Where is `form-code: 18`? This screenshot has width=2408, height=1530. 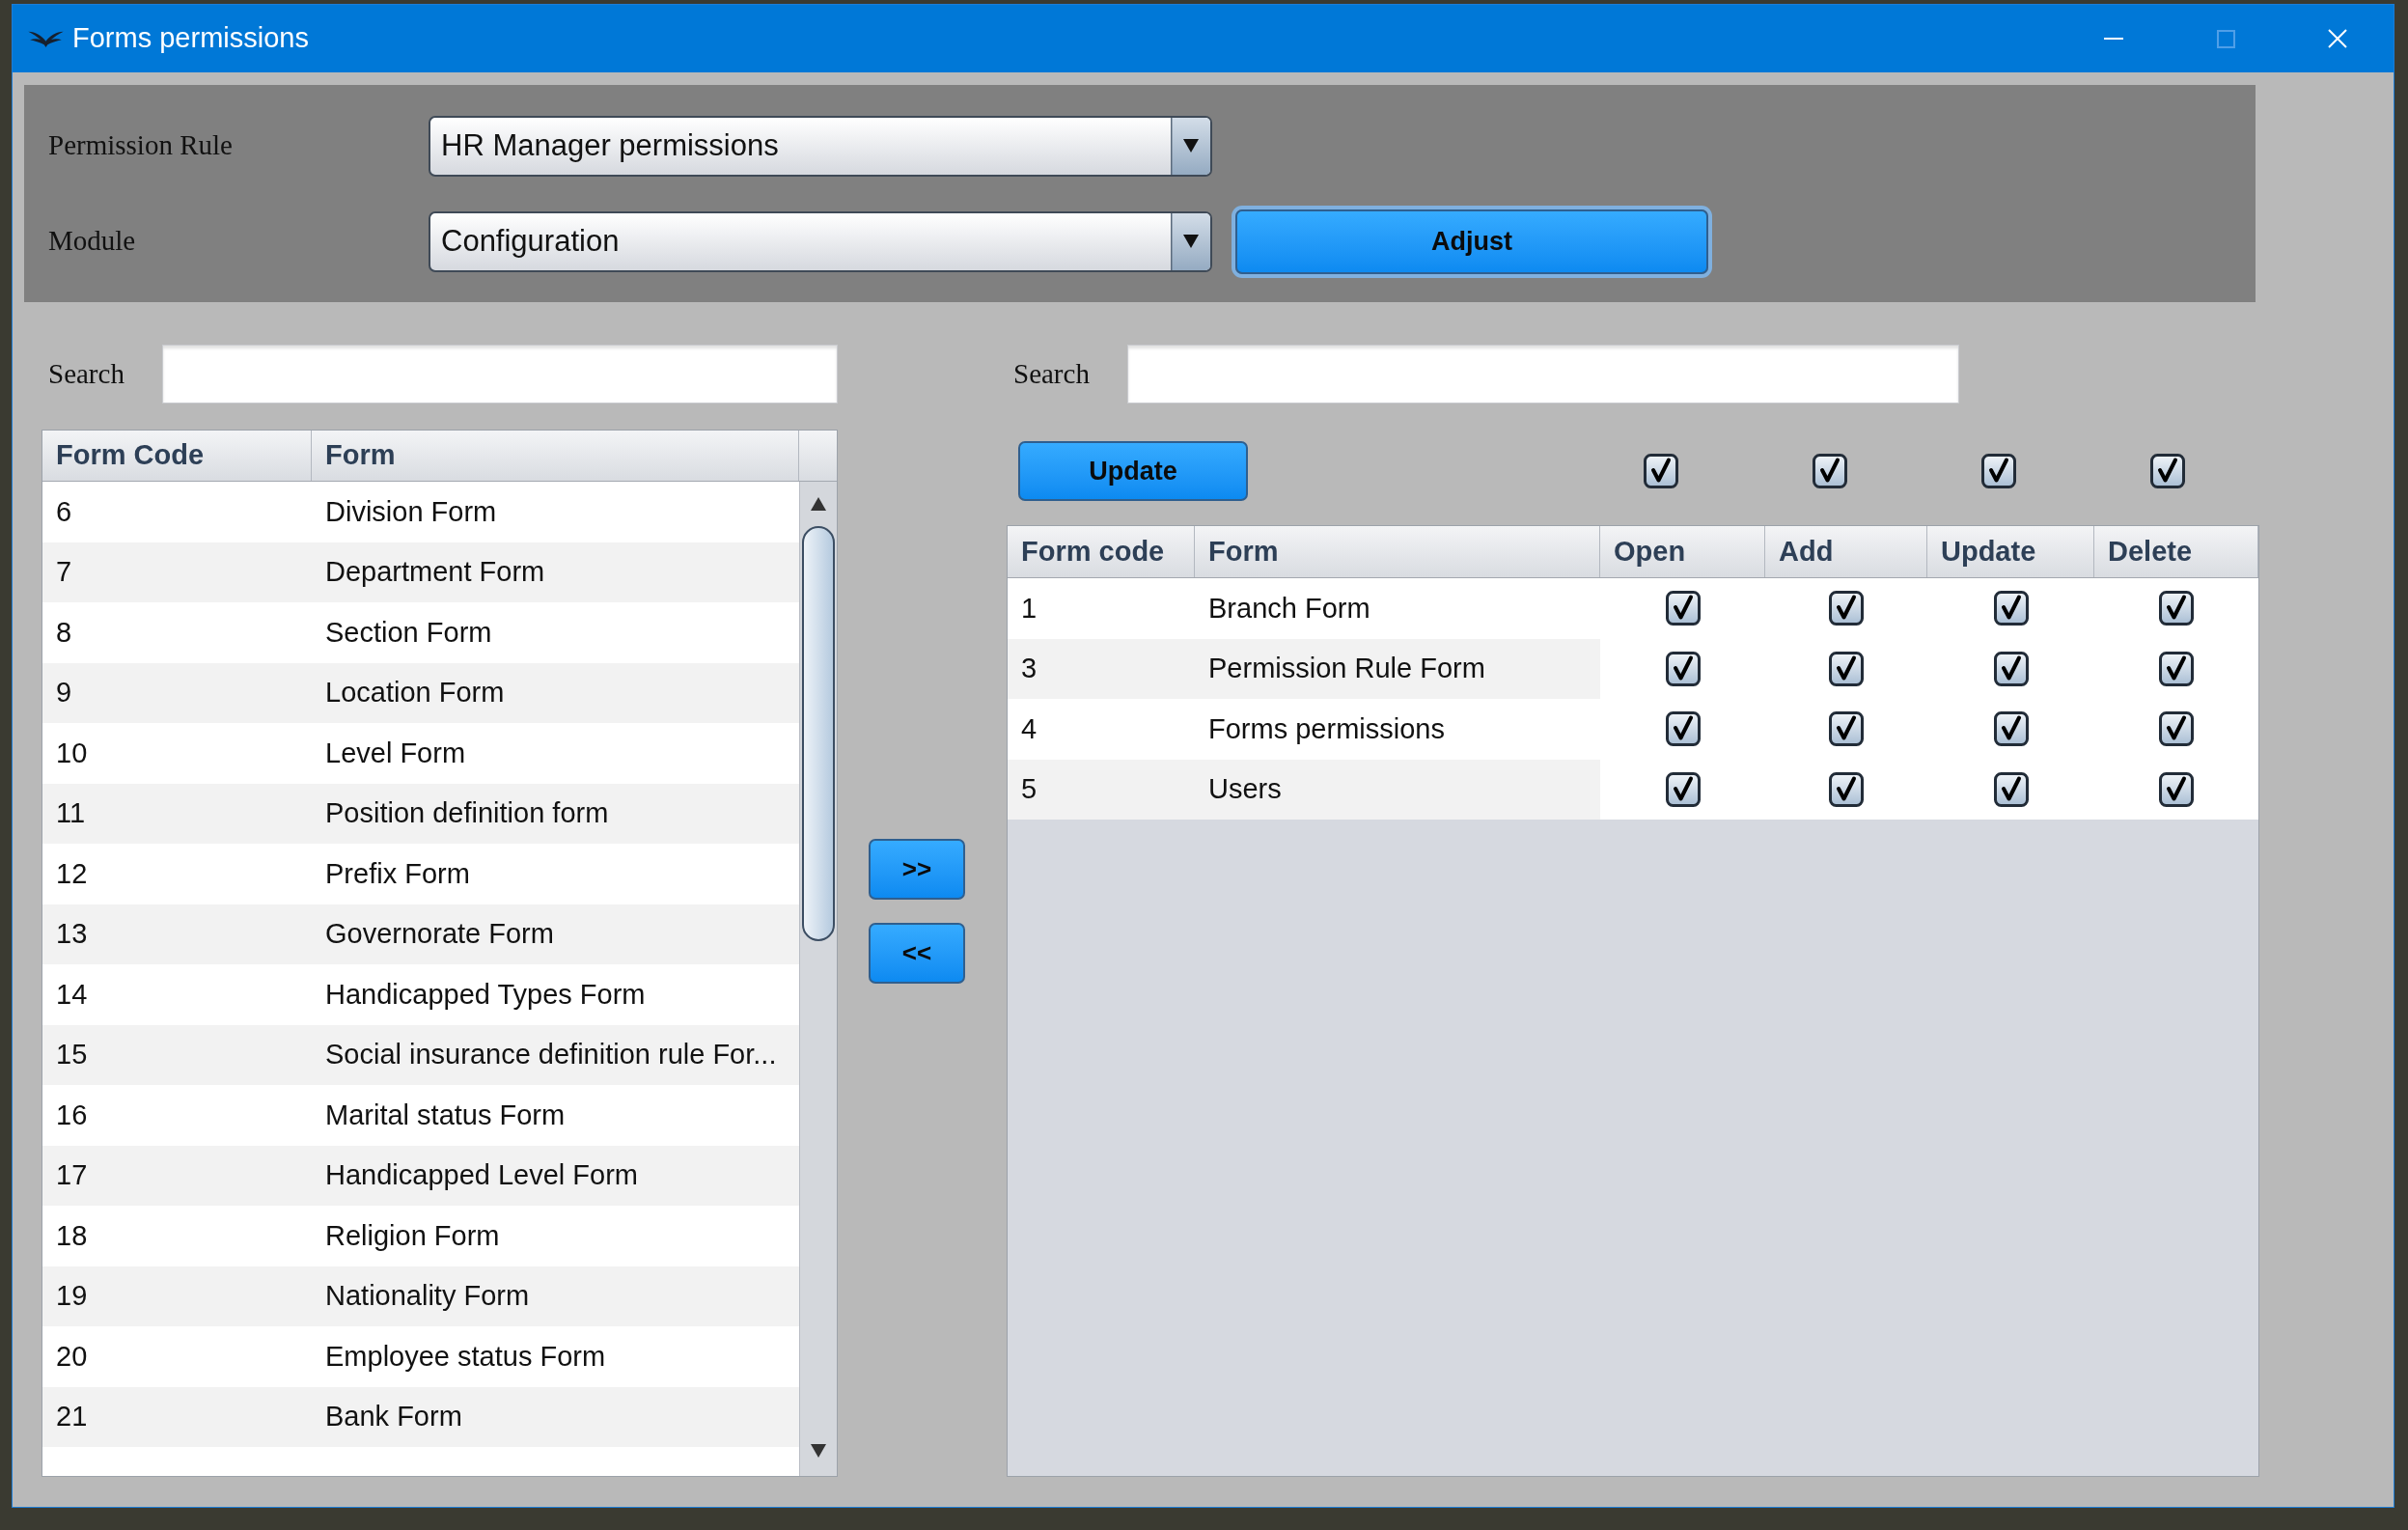
form-code: 18 is located at coordinates (72, 1235).